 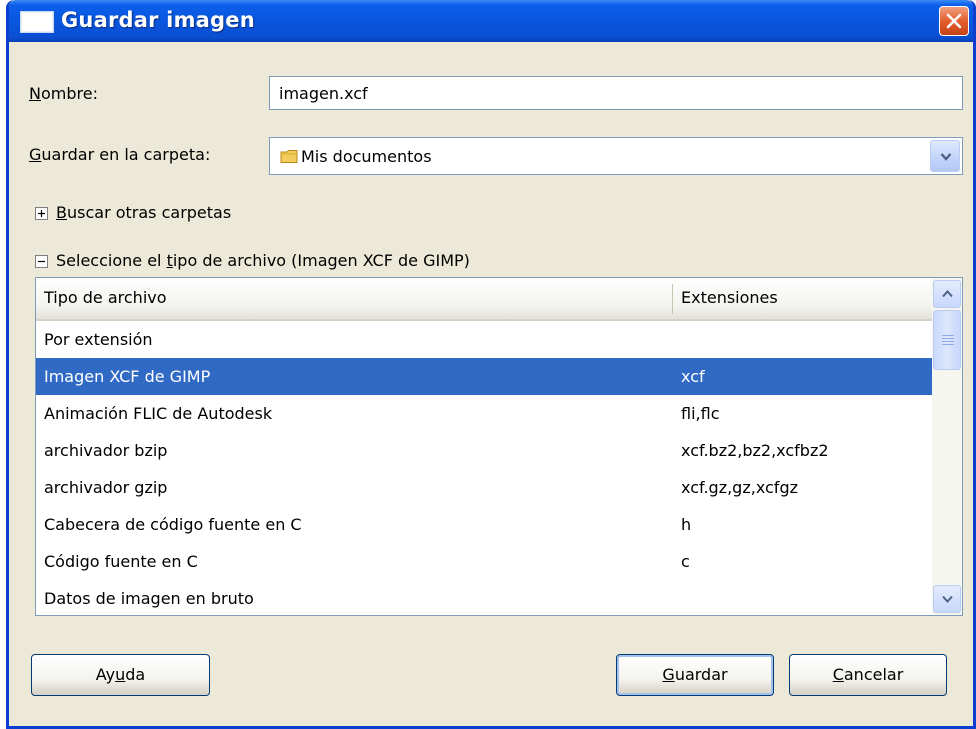 What do you see at coordinates (739, 487) in the screenshot?
I see `file-type-extensions: xcf.gz,gz,xcfgz` at bounding box center [739, 487].